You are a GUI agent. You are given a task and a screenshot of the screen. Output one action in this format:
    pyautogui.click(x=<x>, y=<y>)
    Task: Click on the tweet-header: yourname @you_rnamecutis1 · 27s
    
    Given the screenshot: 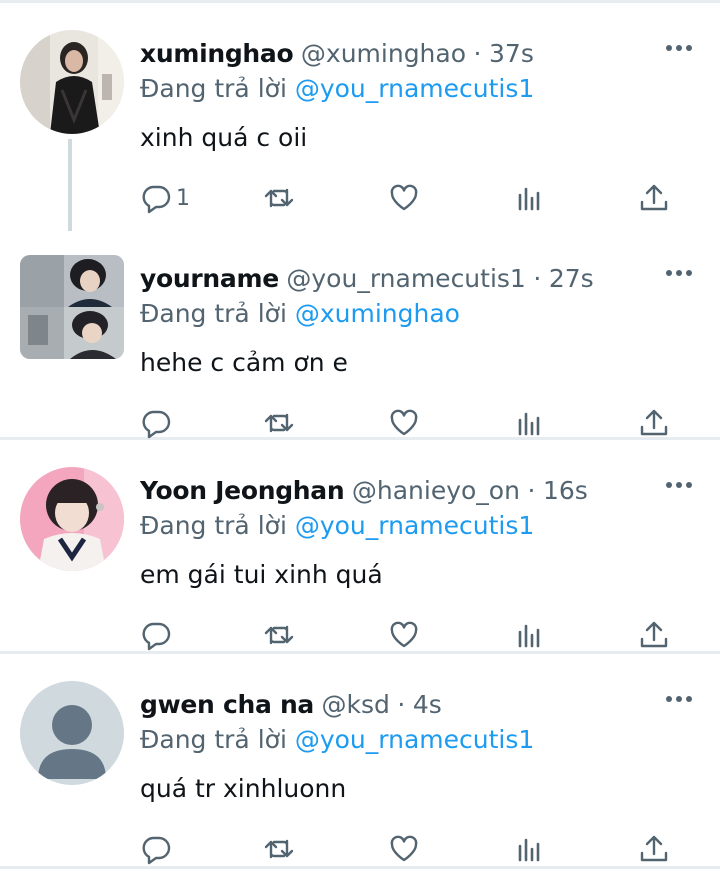 What is the action you would take?
    pyautogui.click(x=420, y=278)
    